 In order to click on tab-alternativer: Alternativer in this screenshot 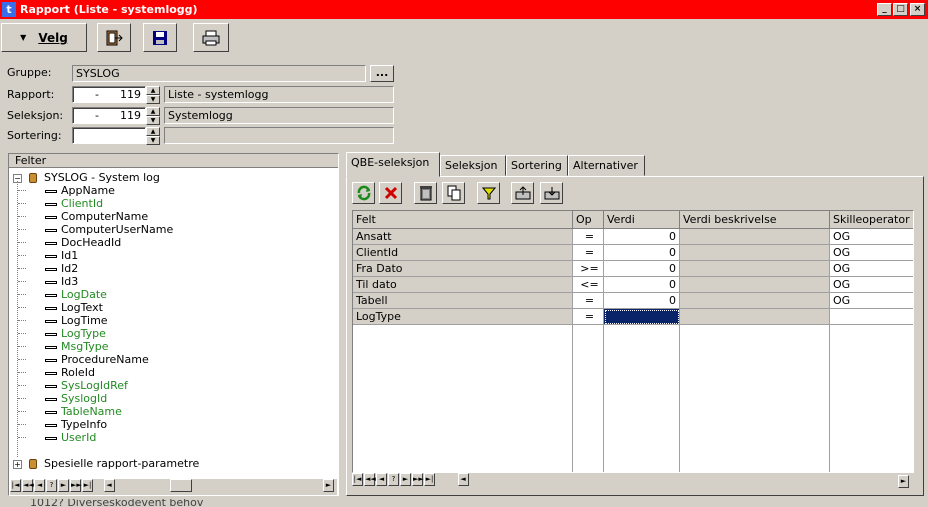, I will do `click(606, 165)`.